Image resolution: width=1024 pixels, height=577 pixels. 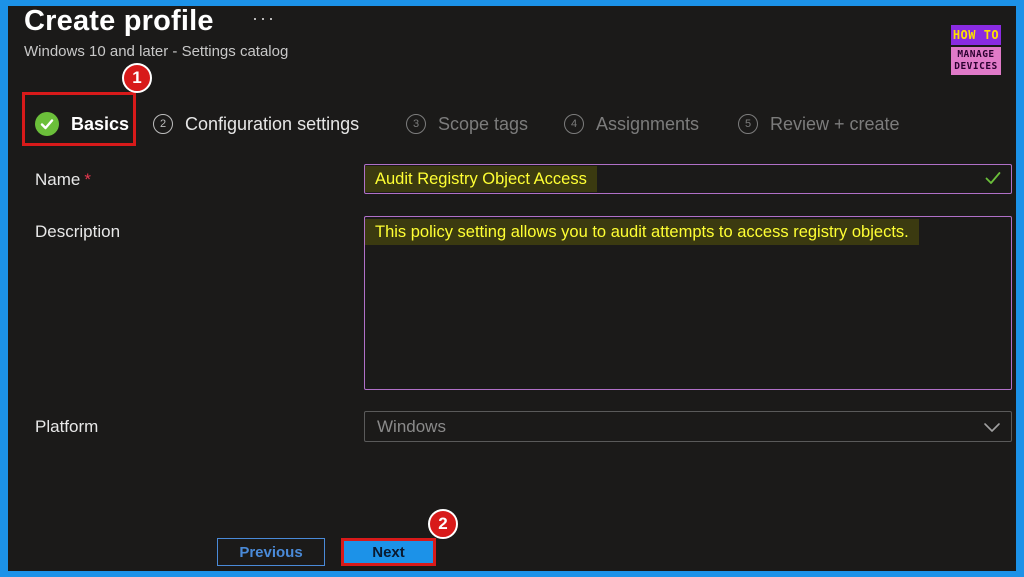 I want to click on logo-line-2: MANAGE, so click(x=976, y=54).